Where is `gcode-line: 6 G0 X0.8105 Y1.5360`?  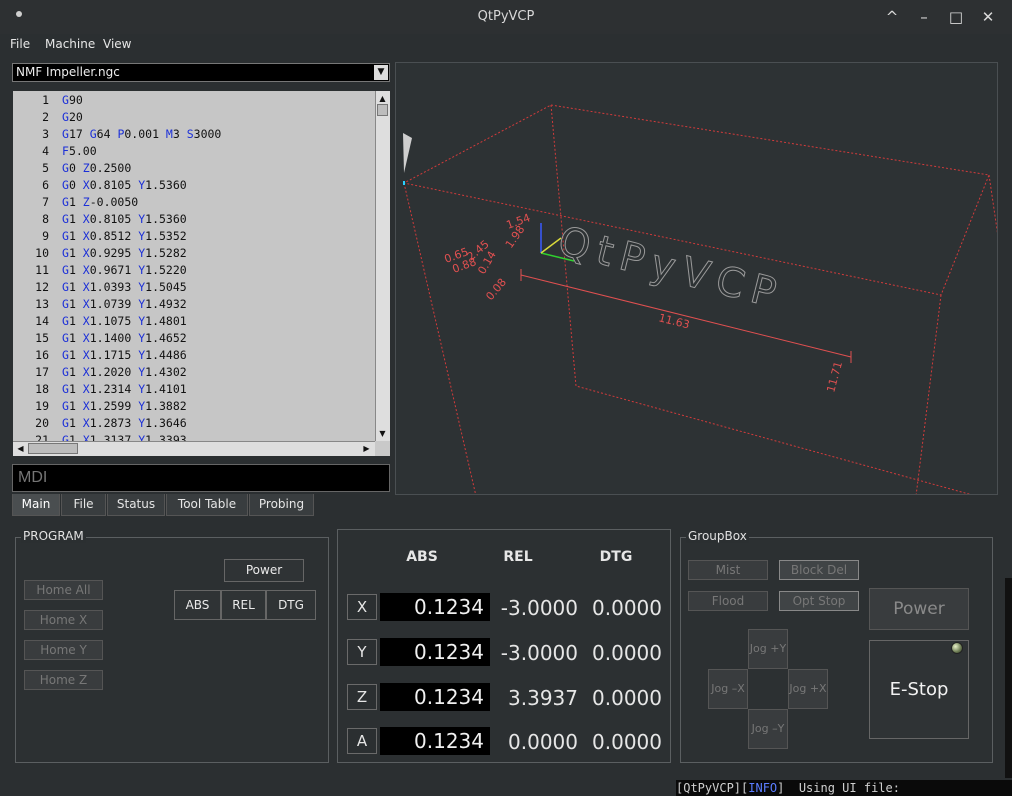
gcode-line: 6 G0 X0.8105 Y1.5360 is located at coordinates (194, 185).